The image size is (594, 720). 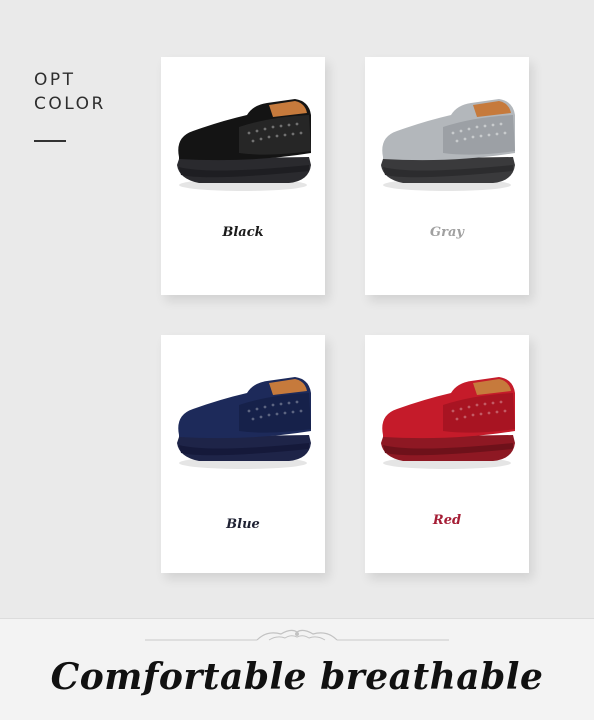 What do you see at coordinates (243, 524) in the screenshot?
I see `color-label: Blue` at bounding box center [243, 524].